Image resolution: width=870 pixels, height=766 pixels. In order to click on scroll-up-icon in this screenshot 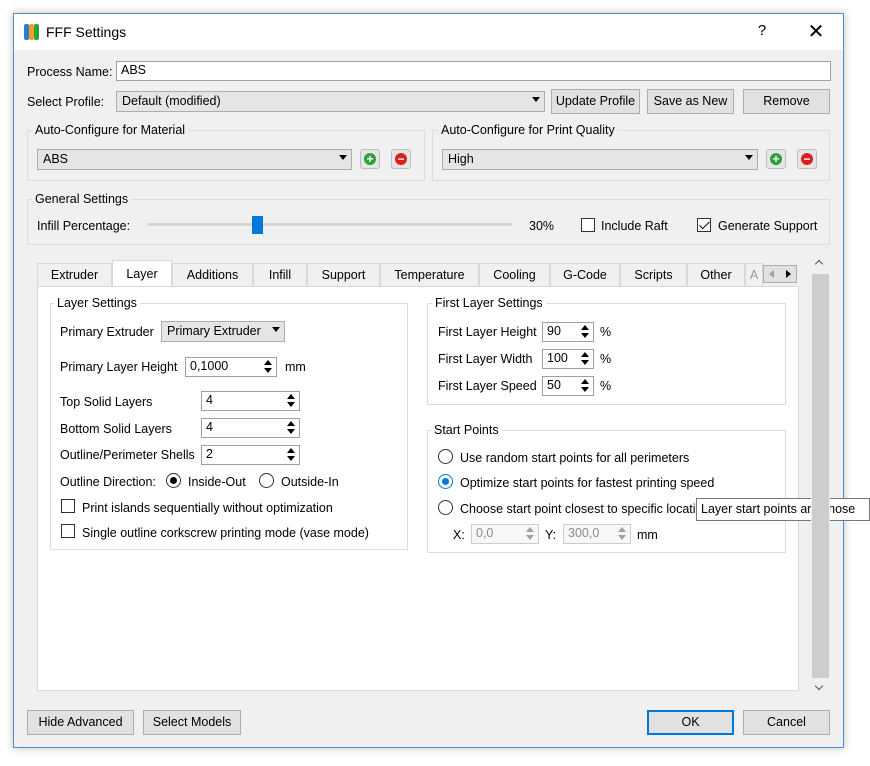, I will do `click(819, 263)`.